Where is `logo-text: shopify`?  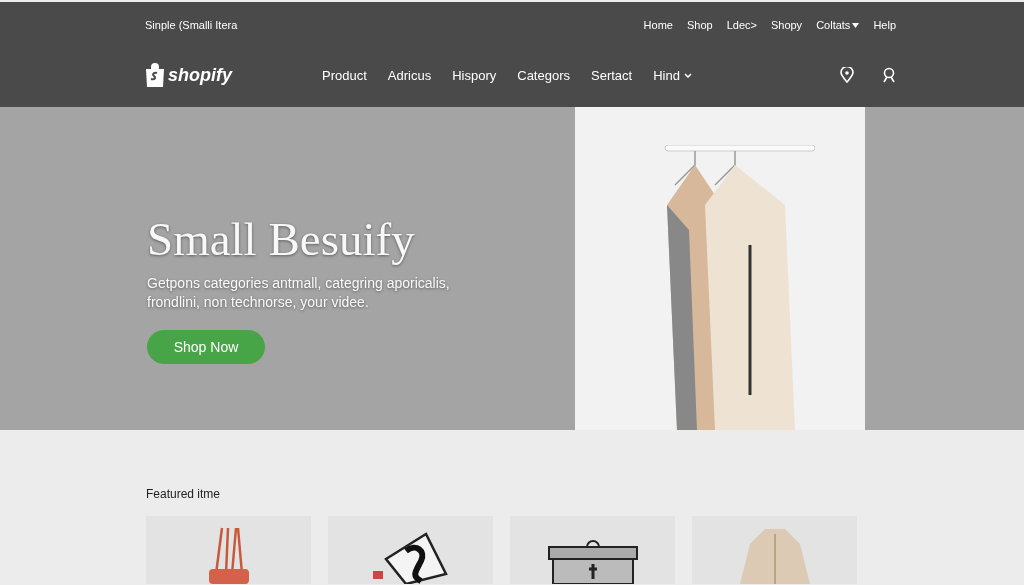
logo-text: shopify is located at coordinates (200, 75).